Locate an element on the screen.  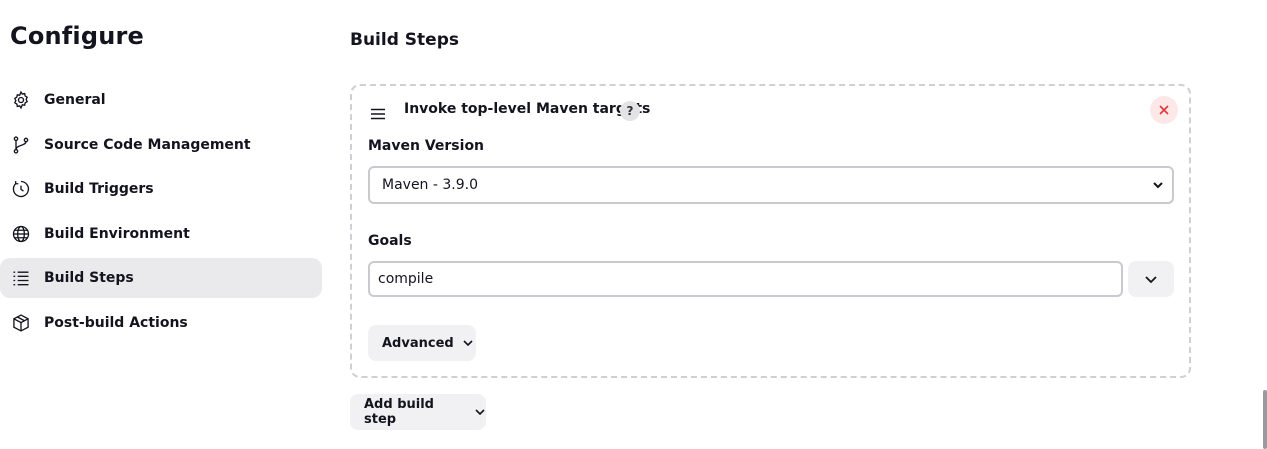
drag-handle-icon is located at coordinates (379, 112).